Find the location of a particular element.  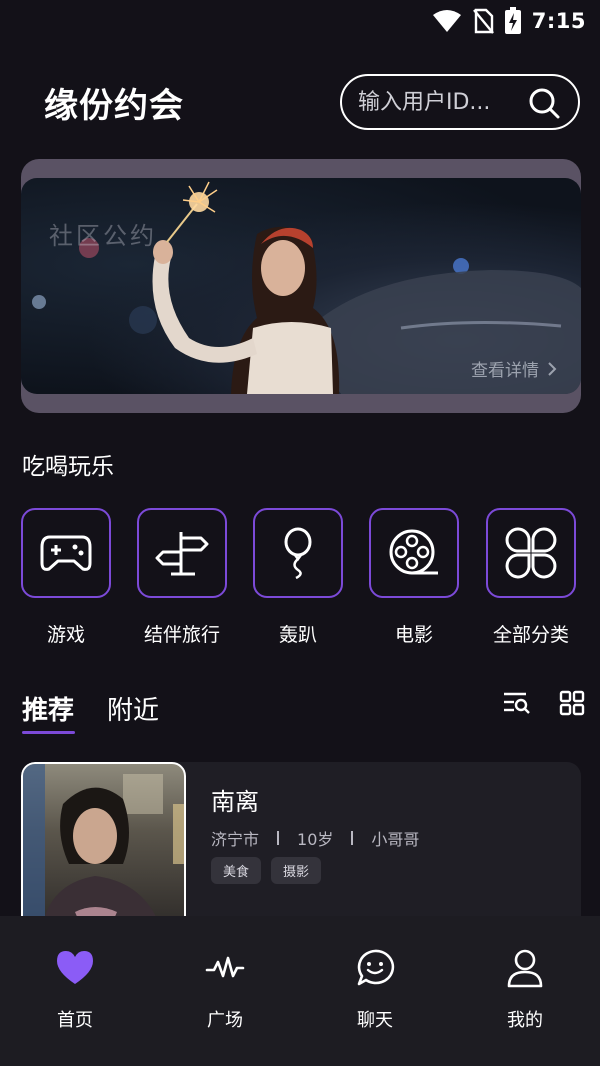

user-icon is located at coordinates (525, 968).